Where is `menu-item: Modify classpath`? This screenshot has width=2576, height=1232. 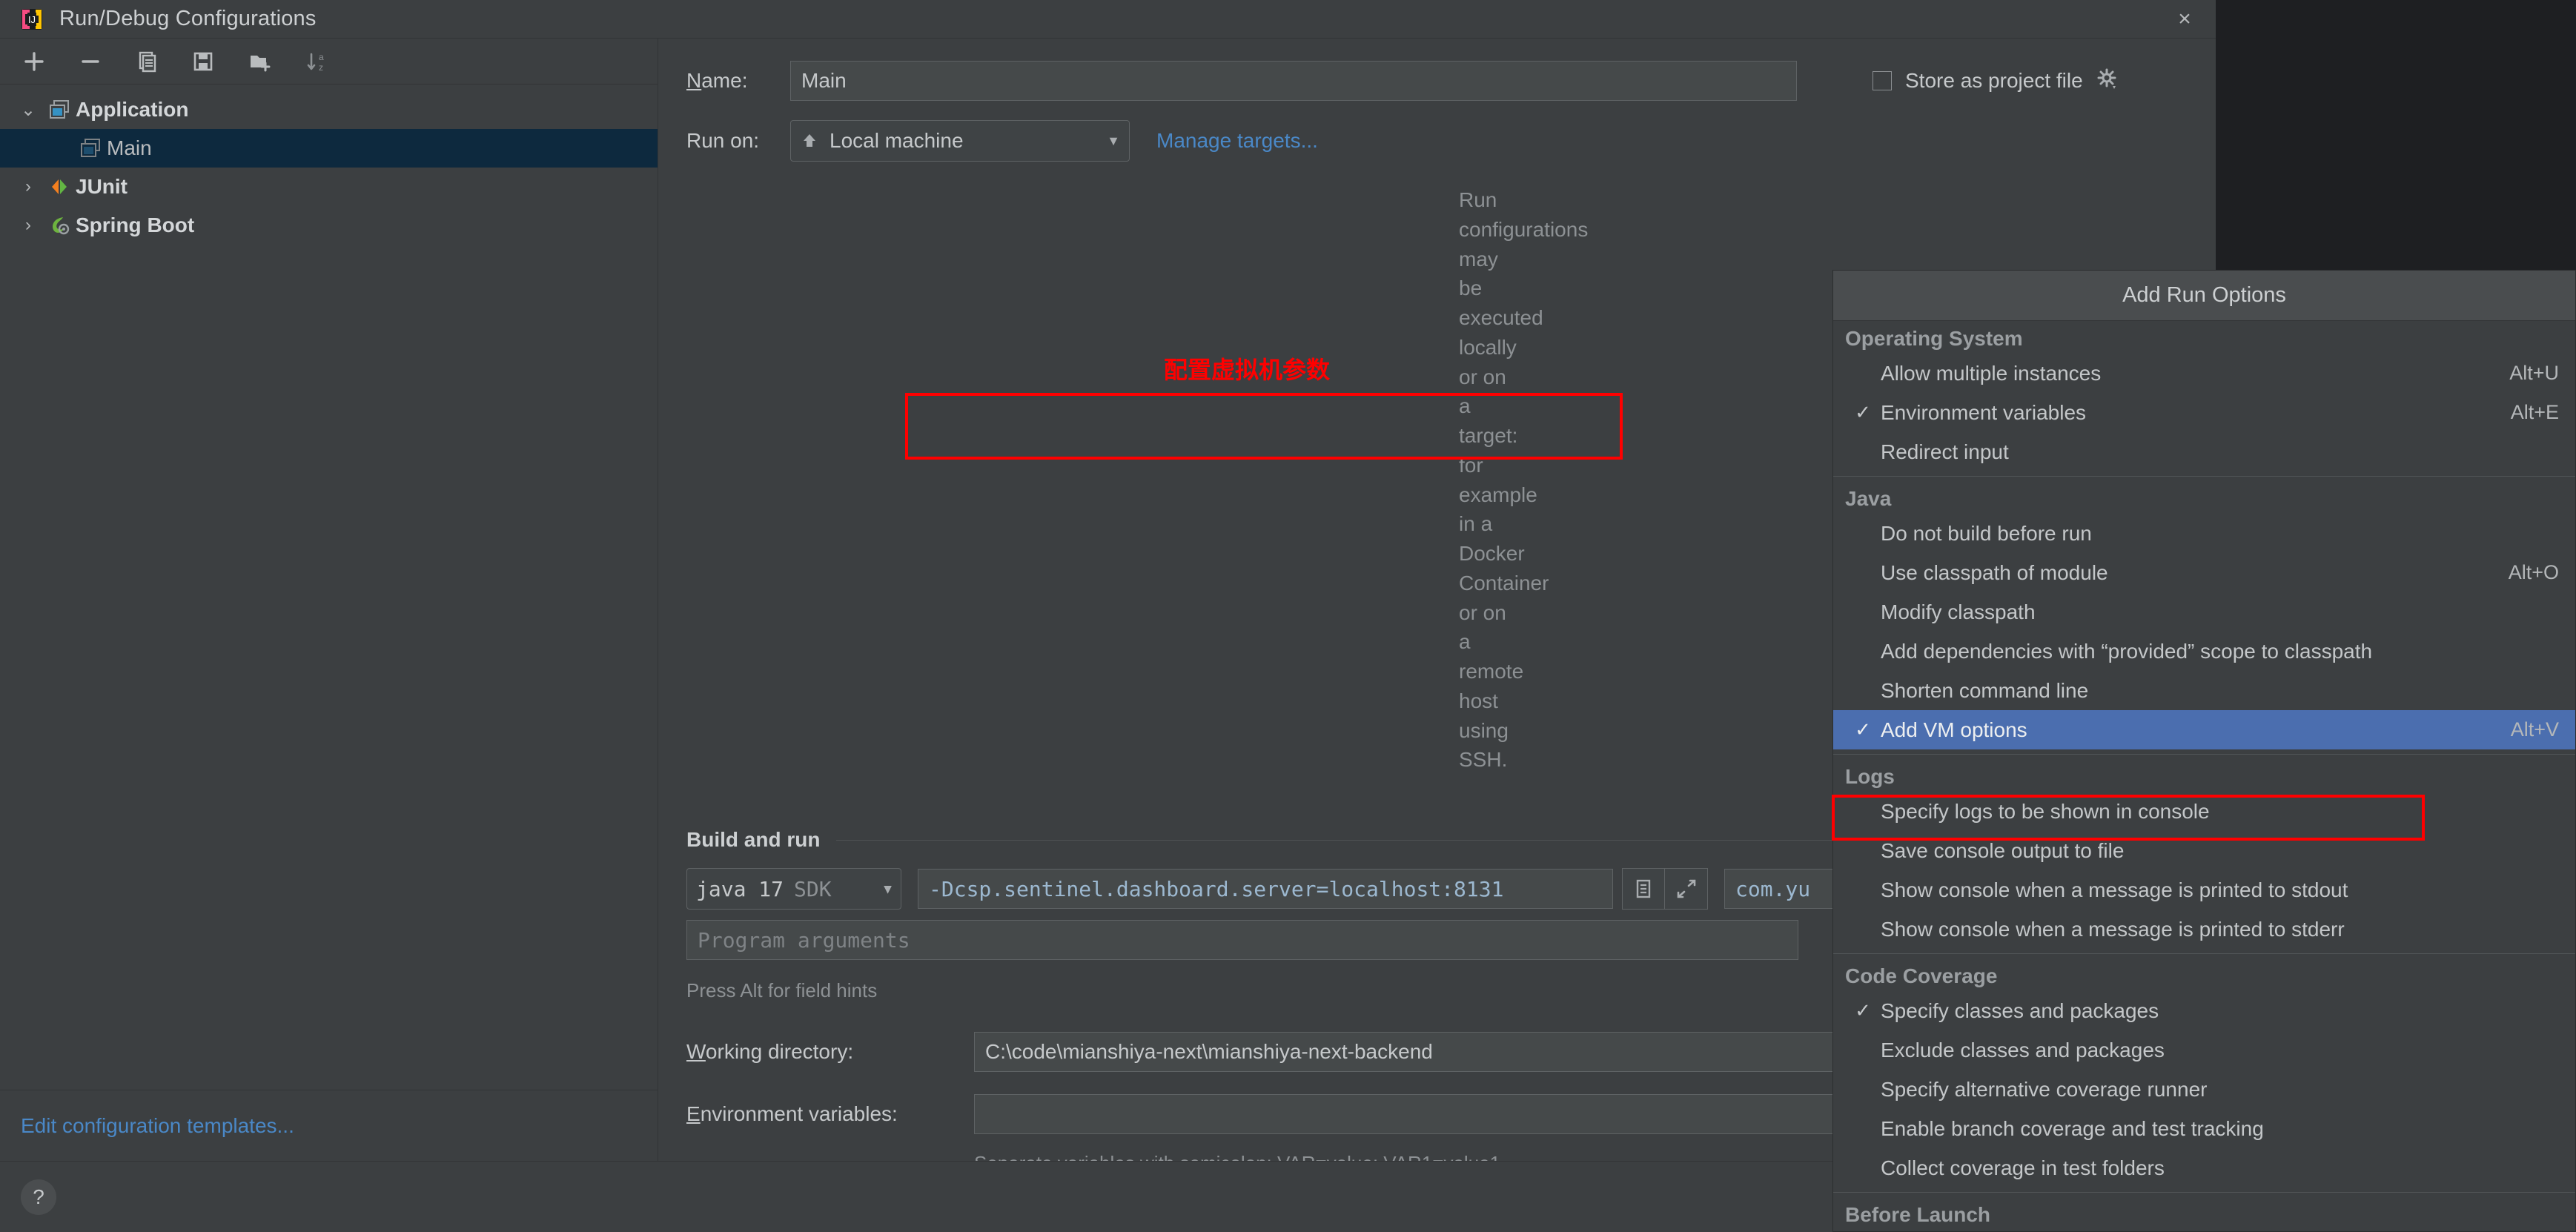
menu-item: Modify classpath is located at coordinates (2204, 612).